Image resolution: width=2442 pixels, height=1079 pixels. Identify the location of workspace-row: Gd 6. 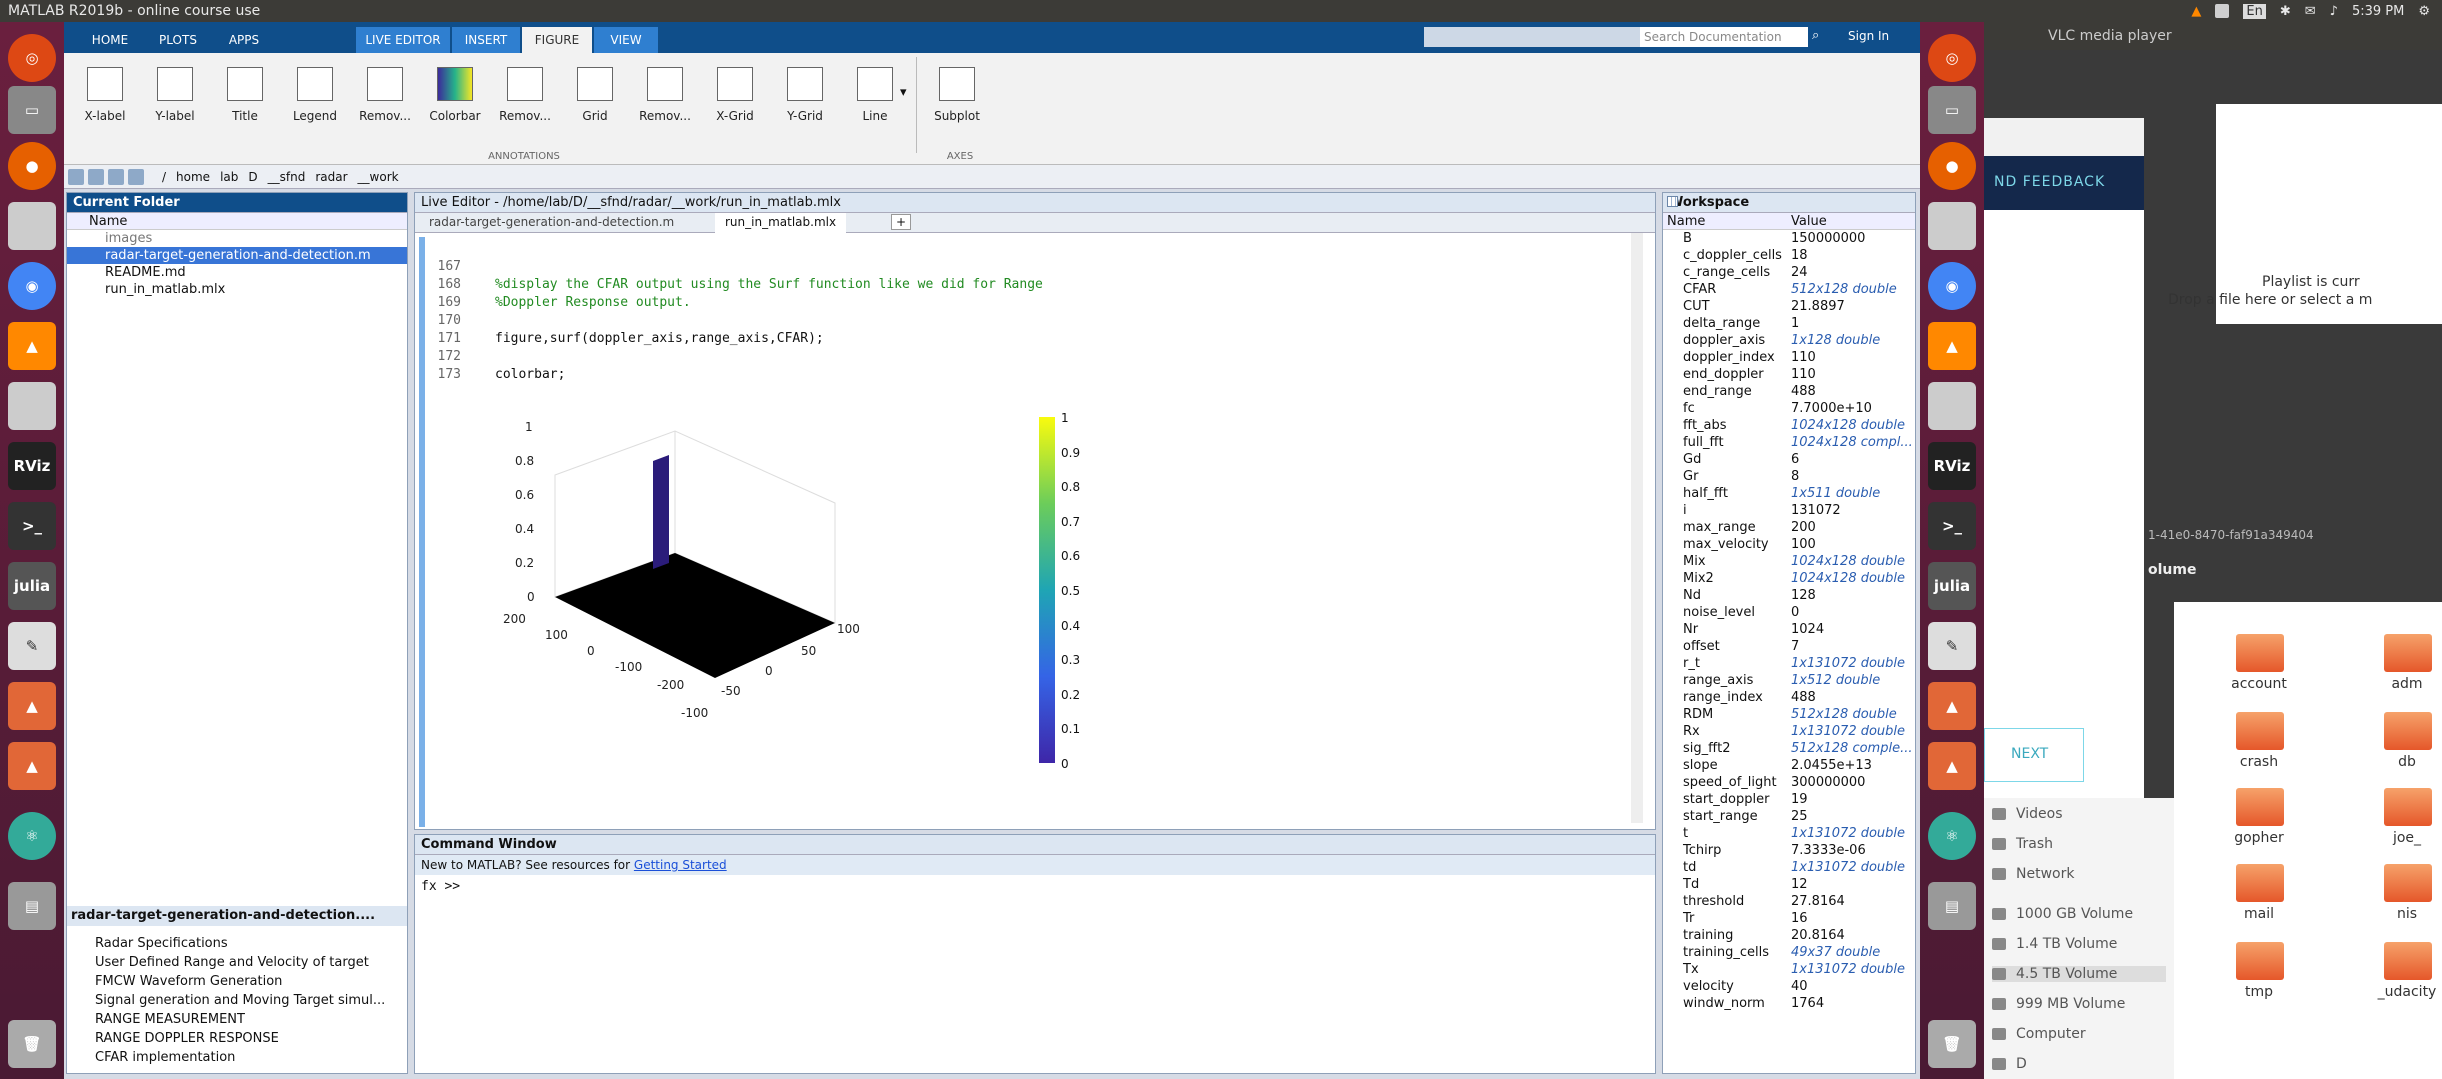
(1789, 332).